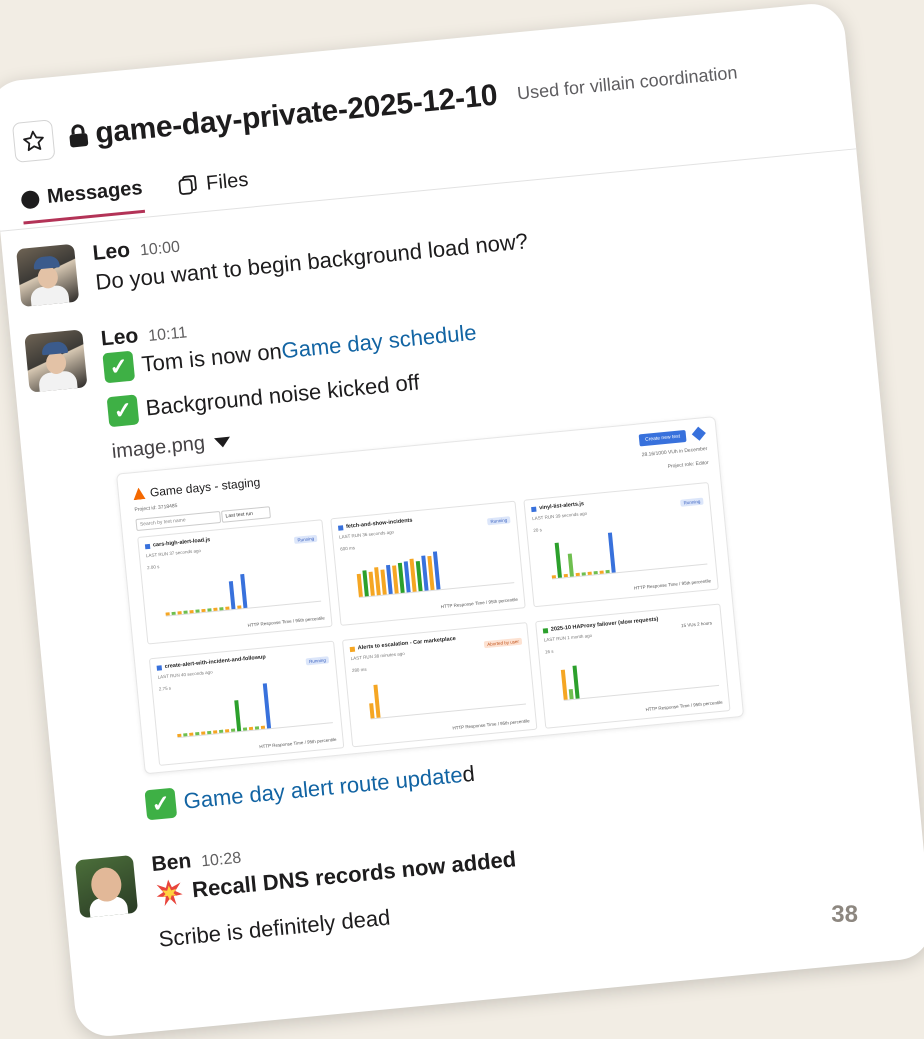 This screenshot has width=924, height=1039. What do you see at coordinates (160, 250) in the screenshot?
I see `message-time: 10:00` at bounding box center [160, 250].